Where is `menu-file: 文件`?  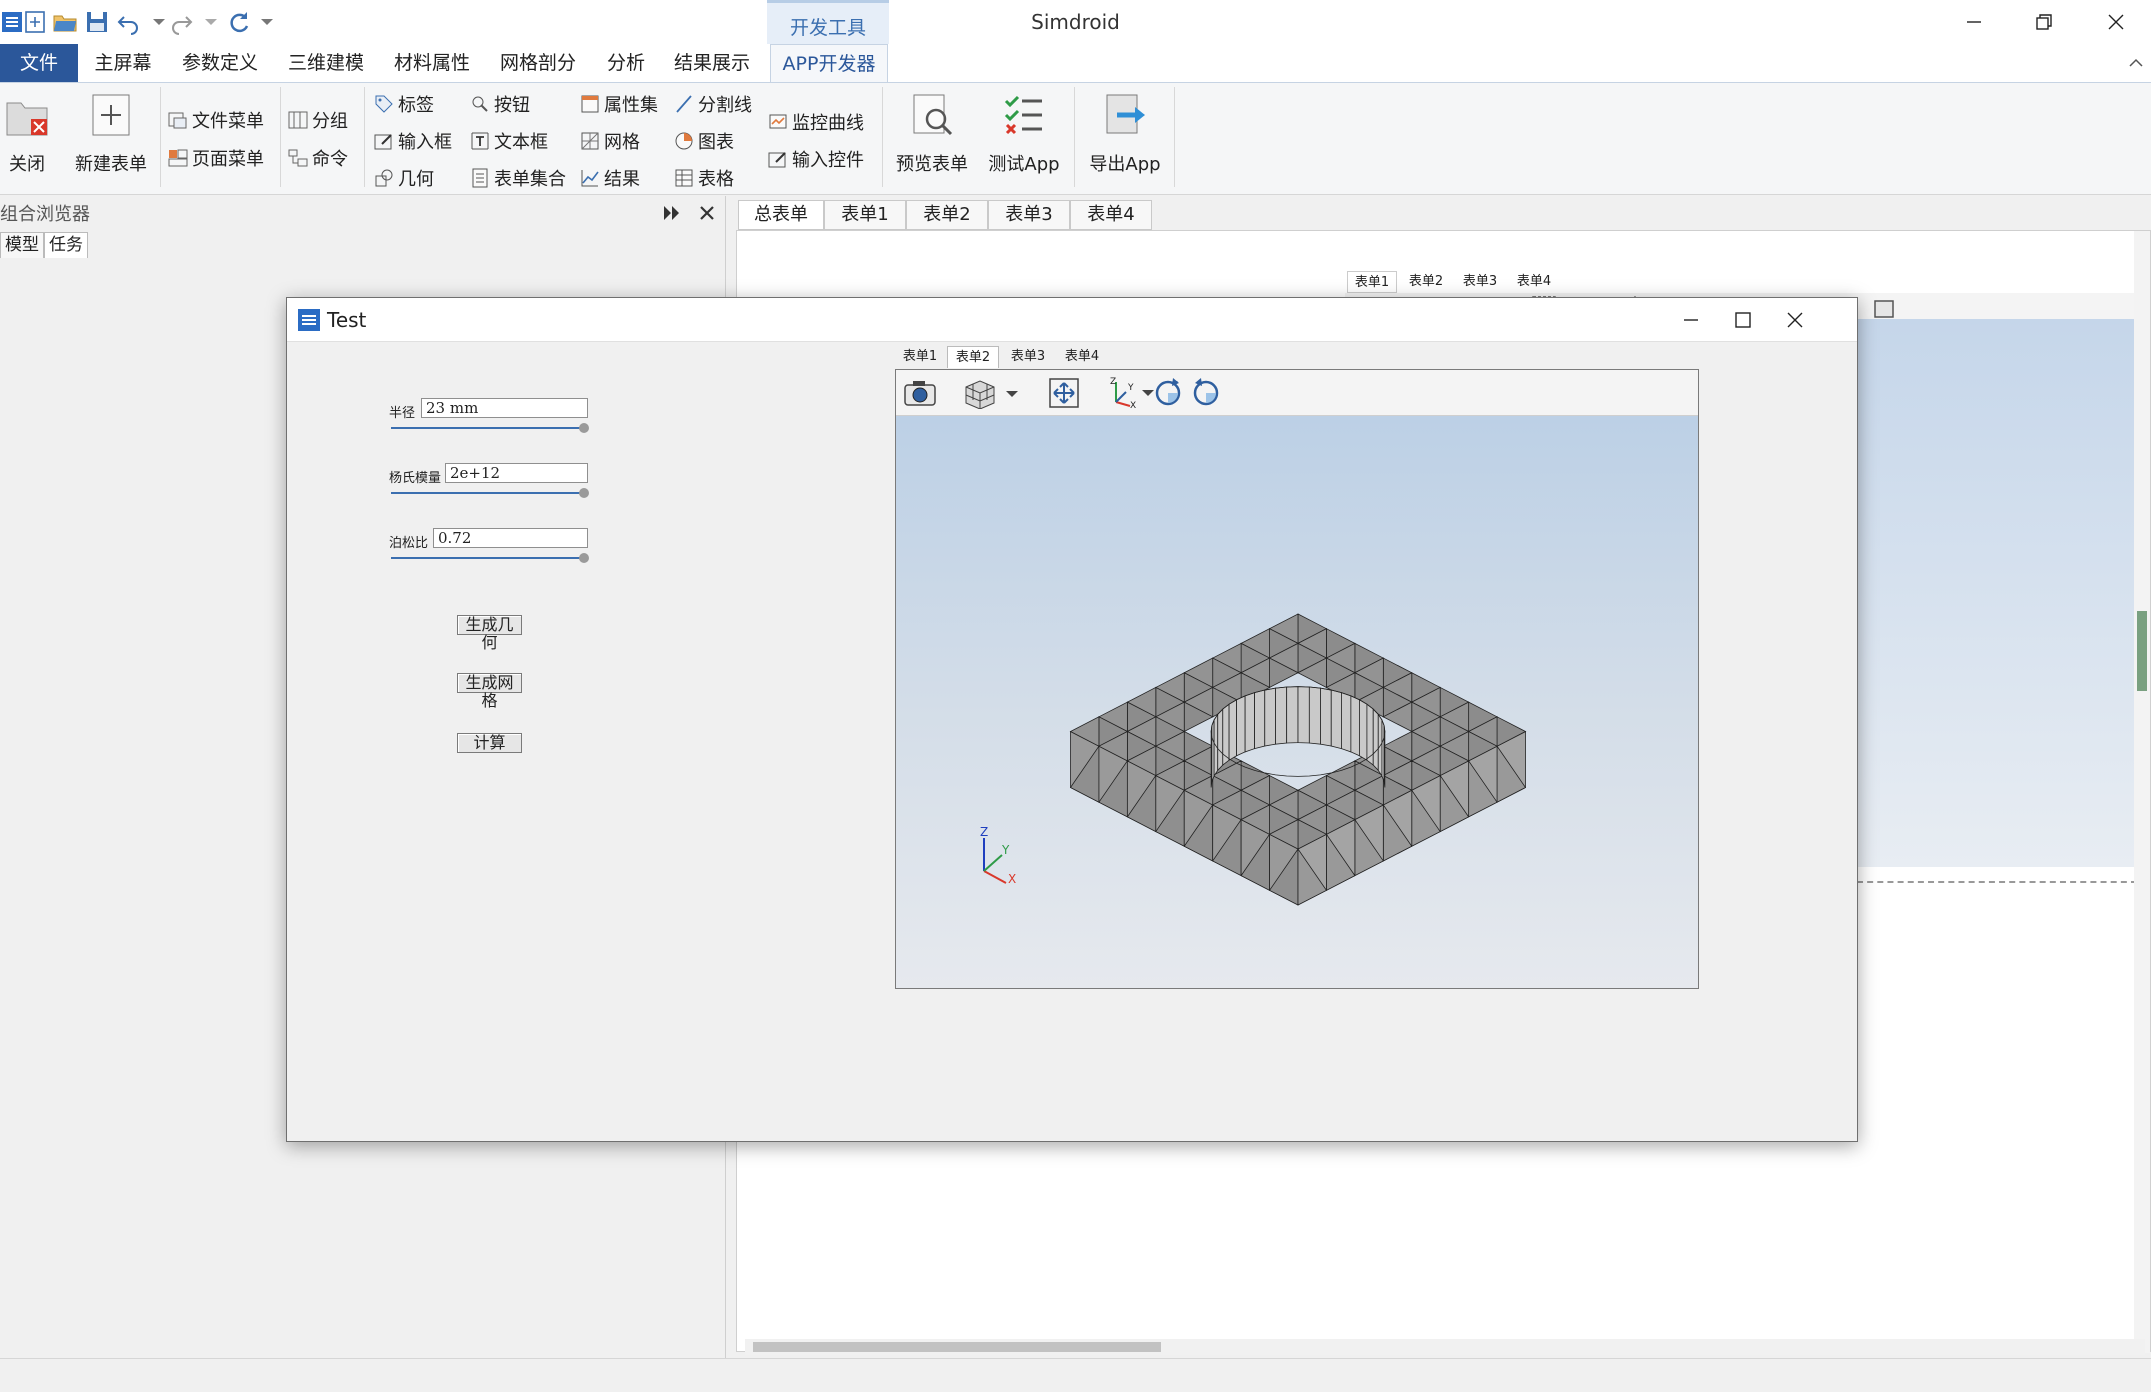 menu-file: 文件 is located at coordinates (39, 63).